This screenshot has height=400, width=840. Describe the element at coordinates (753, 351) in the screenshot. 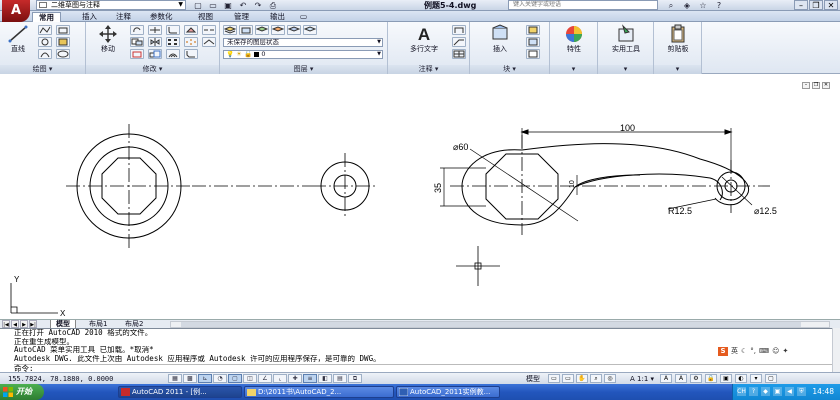

I see `ime-punct-icon: °,` at that location.